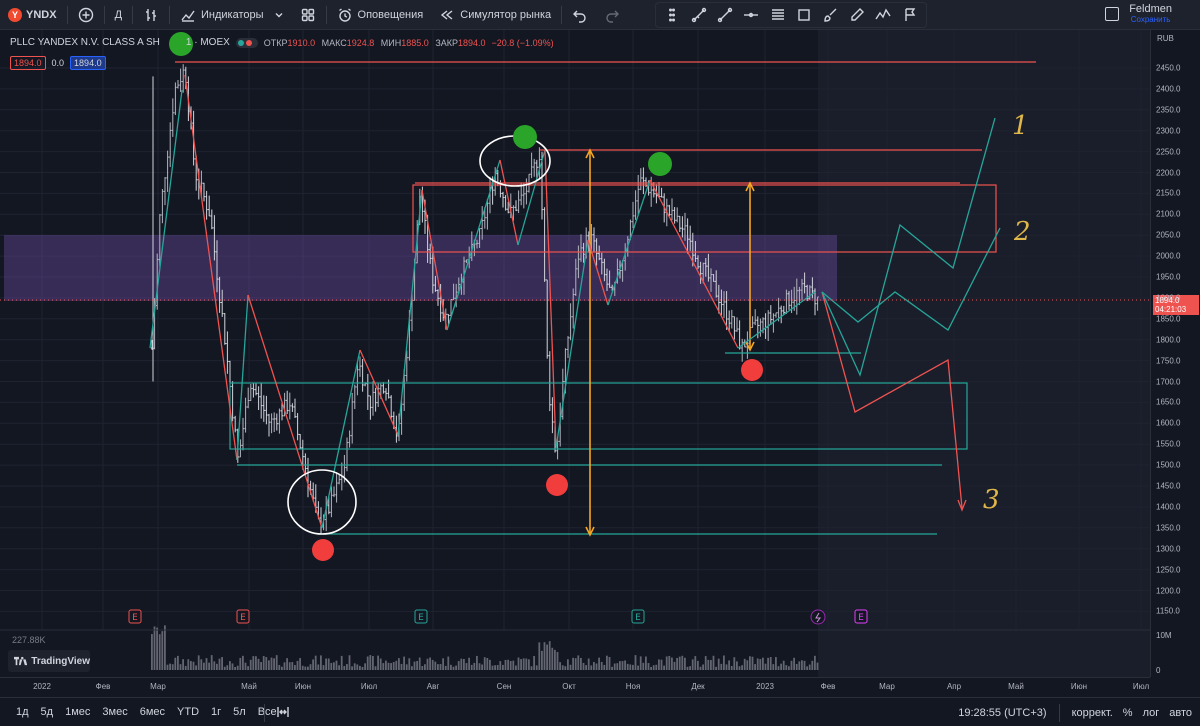 Image resolution: width=1200 pixels, height=726 pixels. I want to click on layout-checkbox, so click(1112, 14).